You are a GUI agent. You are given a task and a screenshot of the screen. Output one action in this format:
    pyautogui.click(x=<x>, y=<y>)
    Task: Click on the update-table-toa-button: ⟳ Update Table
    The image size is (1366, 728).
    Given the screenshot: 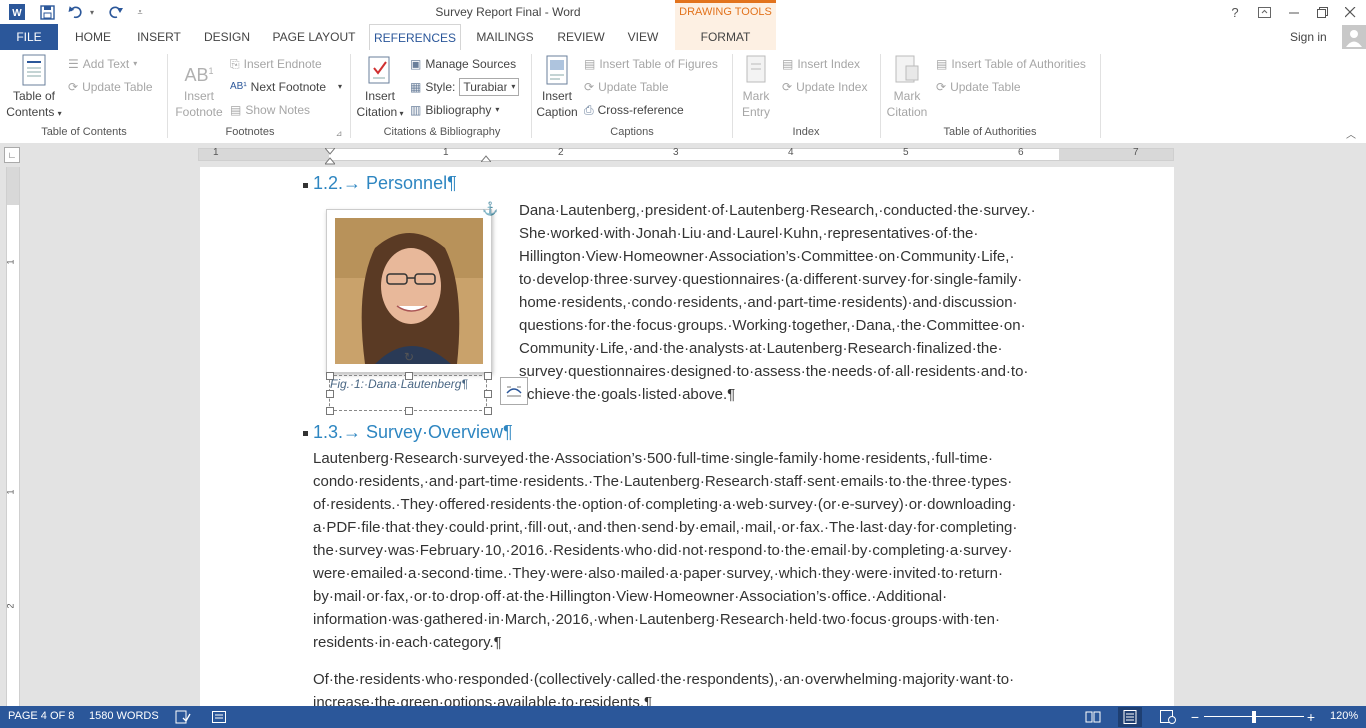 What is the action you would take?
    pyautogui.click(x=978, y=87)
    